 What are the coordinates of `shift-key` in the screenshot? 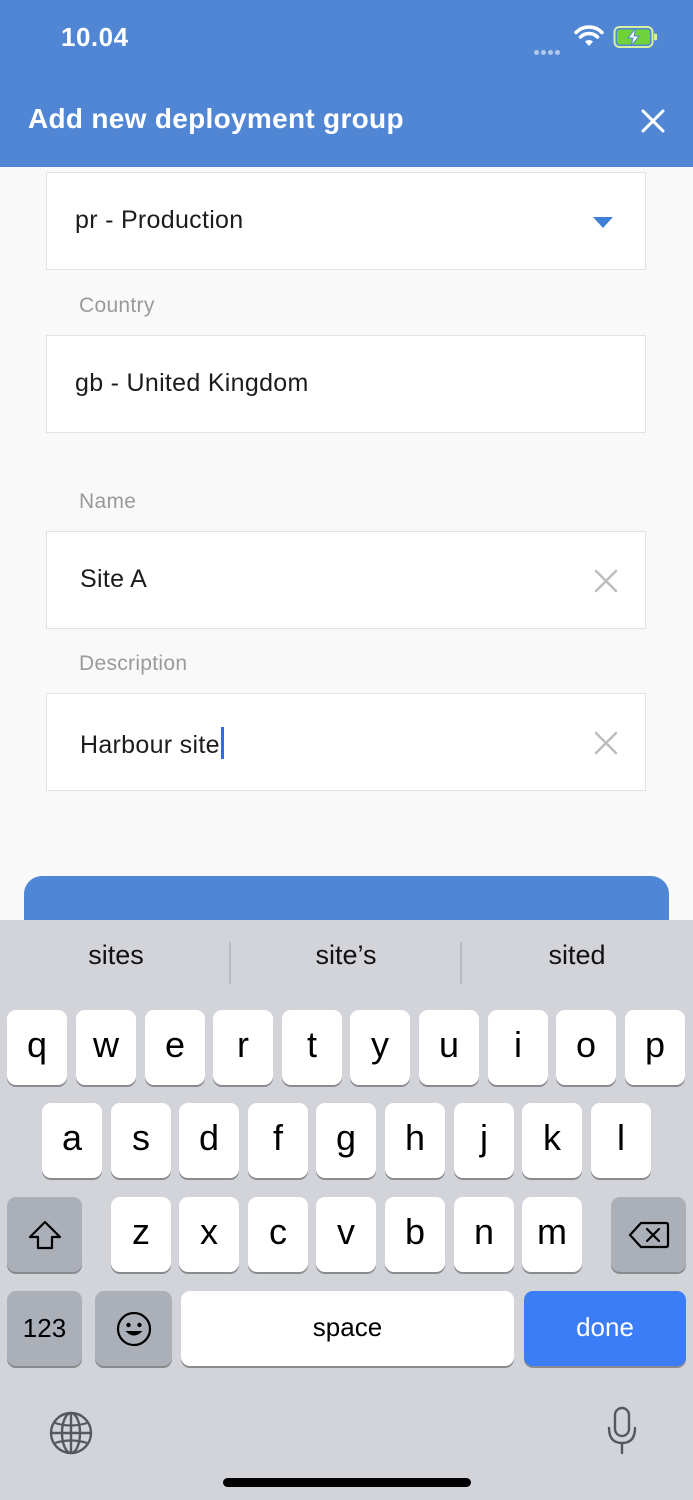 It's located at (44, 1234).